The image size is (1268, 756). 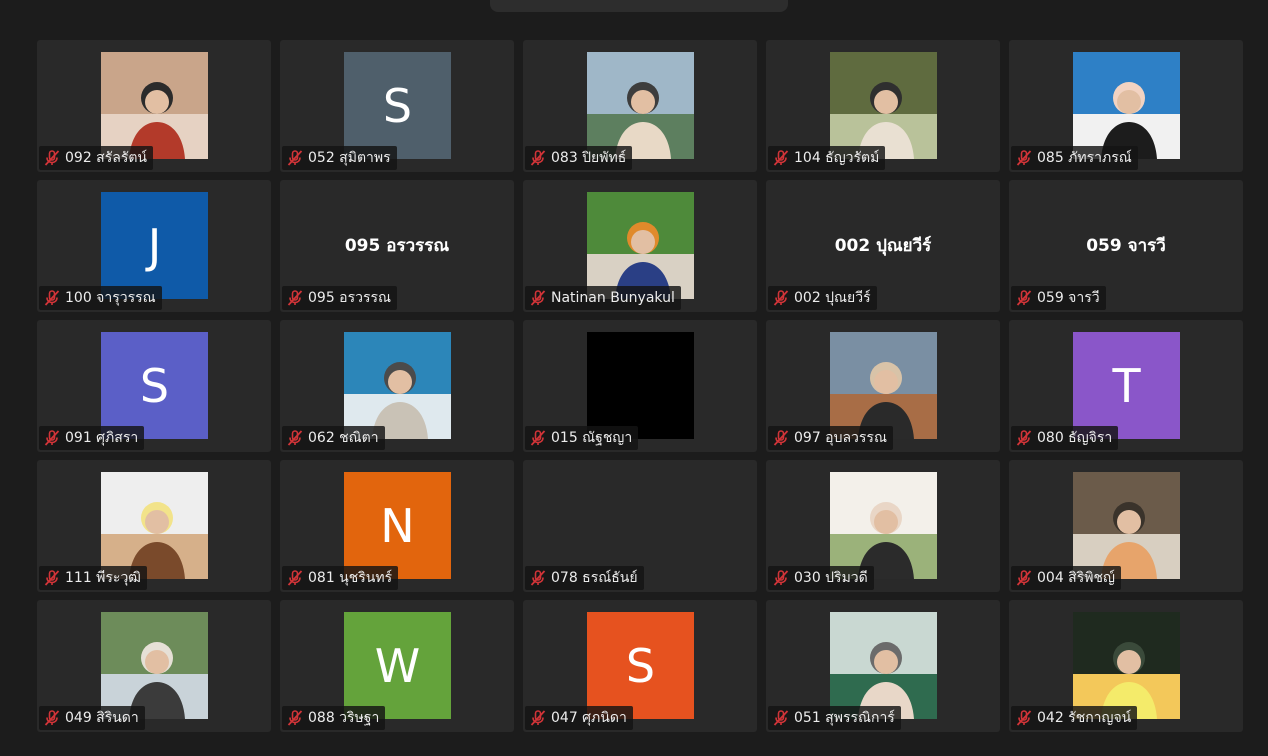 What do you see at coordinates (822, 298) in the screenshot?
I see `participant-name-label: 002 ปุณยวีร์` at bounding box center [822, 298].